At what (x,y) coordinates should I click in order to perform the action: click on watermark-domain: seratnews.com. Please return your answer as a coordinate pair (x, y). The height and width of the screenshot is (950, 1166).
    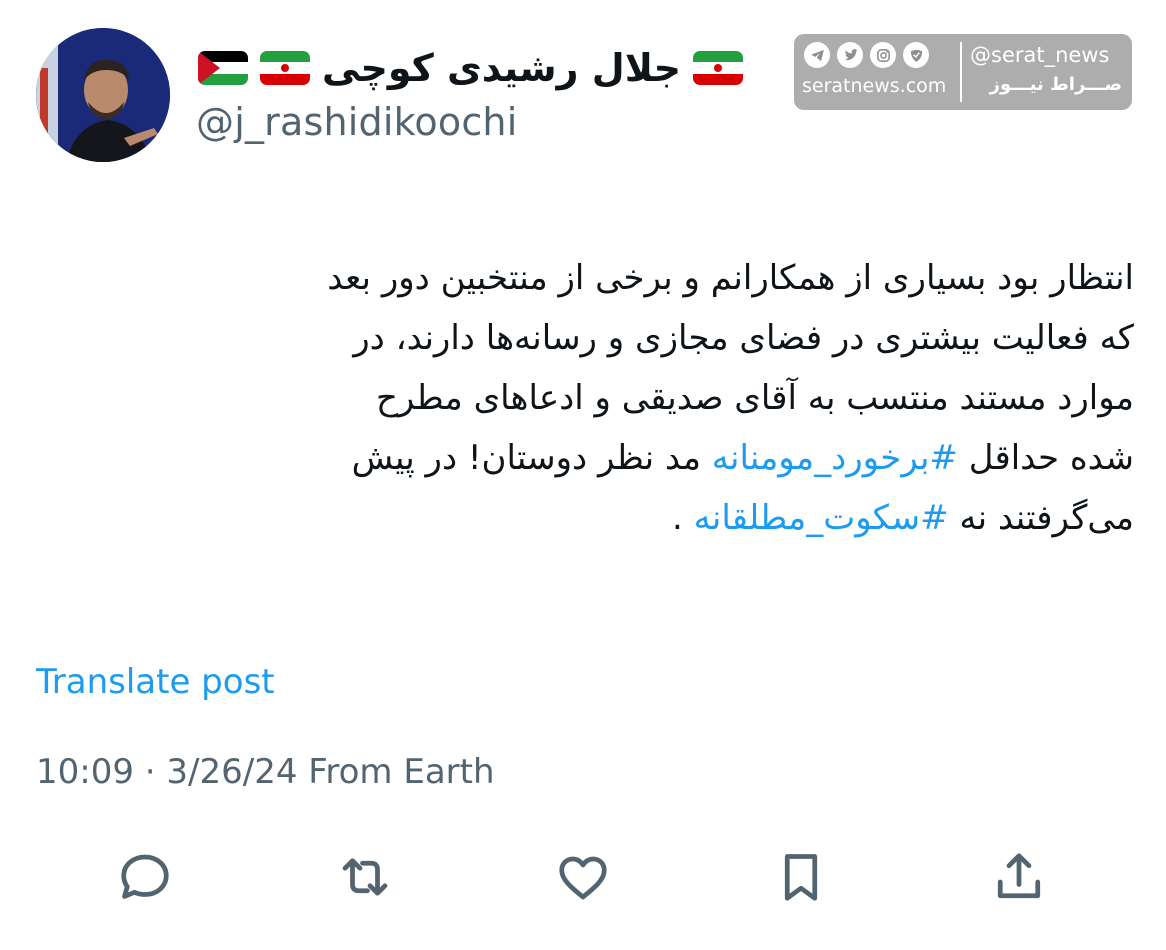
    Looking at the image, I should click on (874, 86).